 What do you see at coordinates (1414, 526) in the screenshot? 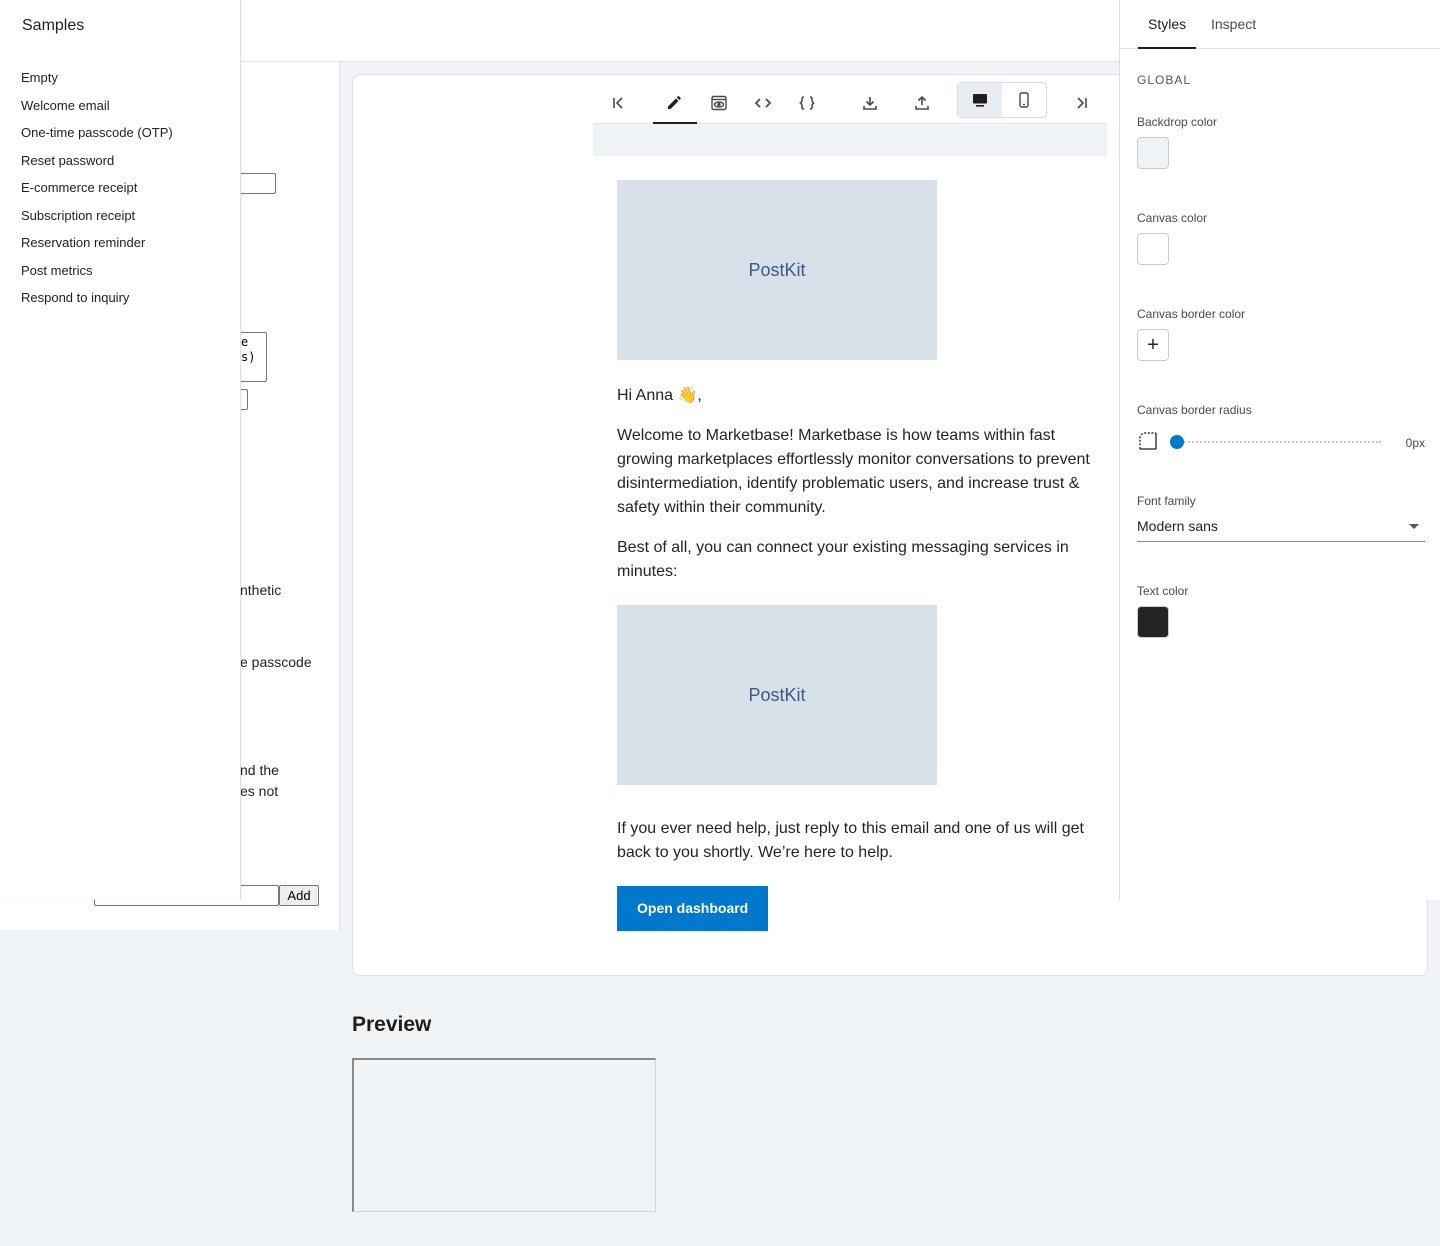
I see `chevron-down-icon` at bounding box center [1414, 526].